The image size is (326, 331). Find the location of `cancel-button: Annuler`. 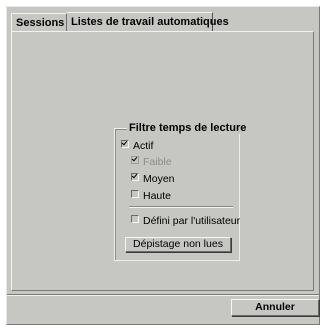

cancel-button: Annuler is located at coordinates (275, 307).